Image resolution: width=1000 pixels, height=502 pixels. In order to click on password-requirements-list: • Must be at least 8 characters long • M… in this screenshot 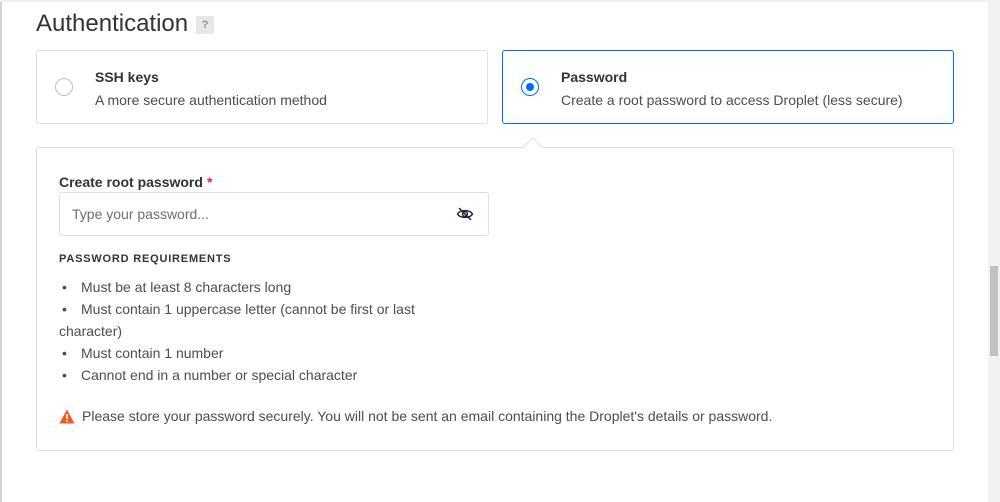, I will do `click(249, 331)`.